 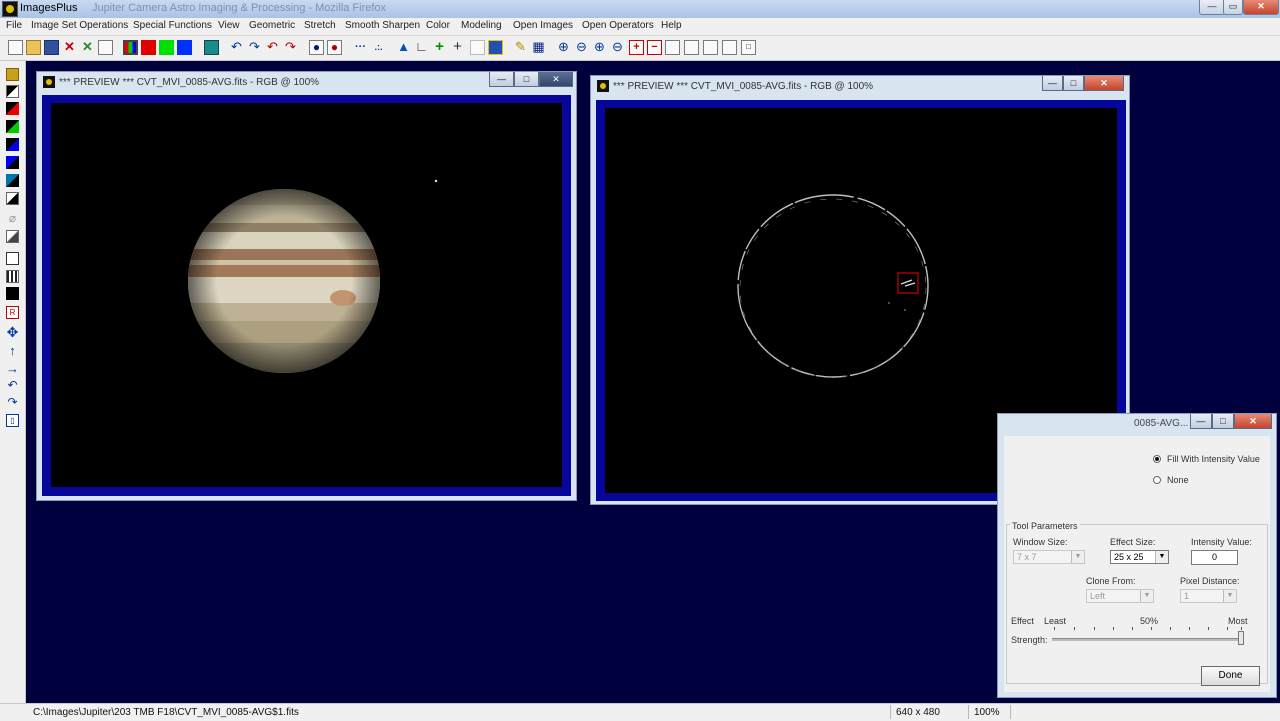 What do you see at coordinates (254, 47) in the screenshot?
I see `redo-icon: ↷` at bounding box center [254, 47].